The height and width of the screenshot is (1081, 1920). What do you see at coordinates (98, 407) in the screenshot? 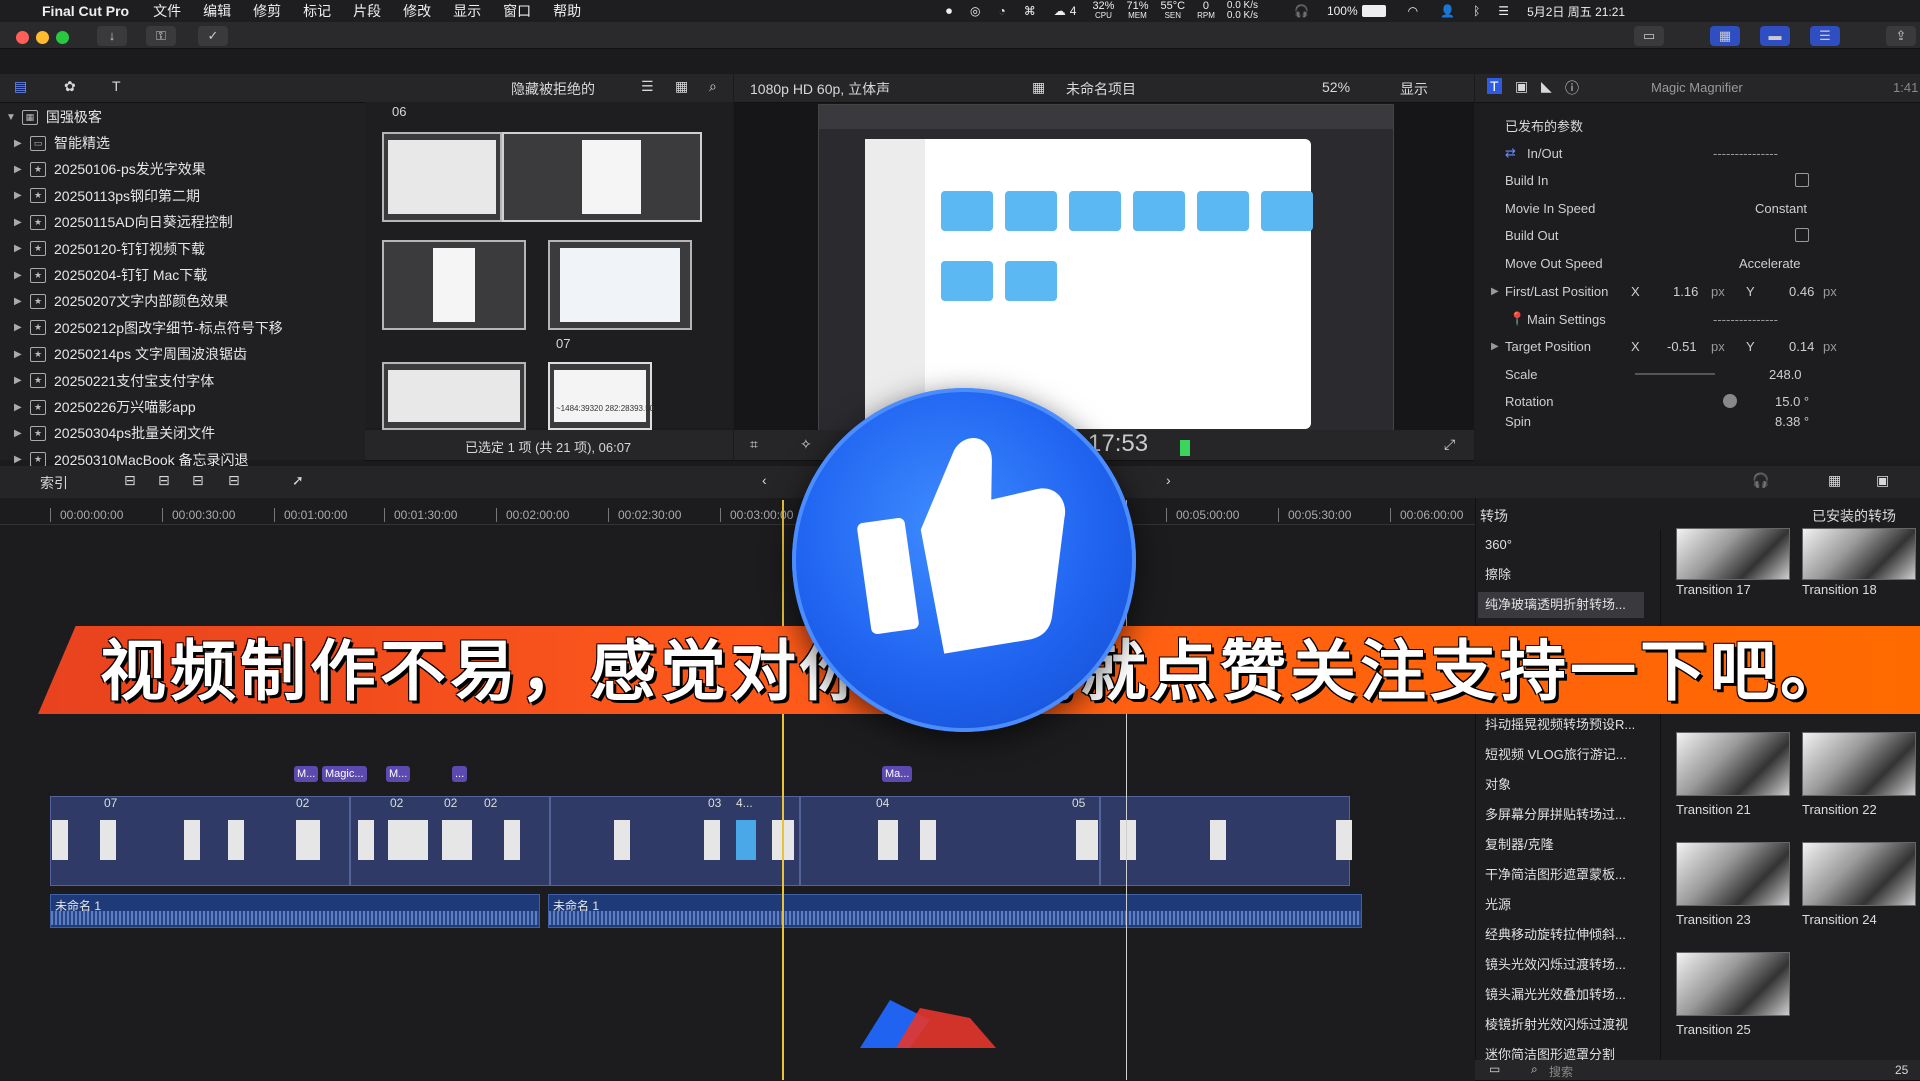
I see `event-item: ▶ ★ 20250226万兴喵影app` at bounding box center [98, 407].